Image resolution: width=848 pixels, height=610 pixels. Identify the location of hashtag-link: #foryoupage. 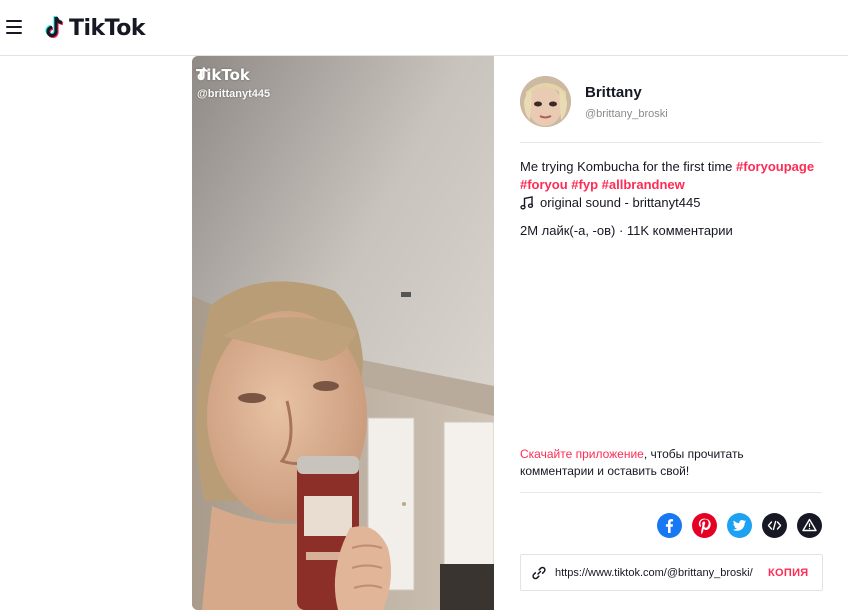
(775, 166).